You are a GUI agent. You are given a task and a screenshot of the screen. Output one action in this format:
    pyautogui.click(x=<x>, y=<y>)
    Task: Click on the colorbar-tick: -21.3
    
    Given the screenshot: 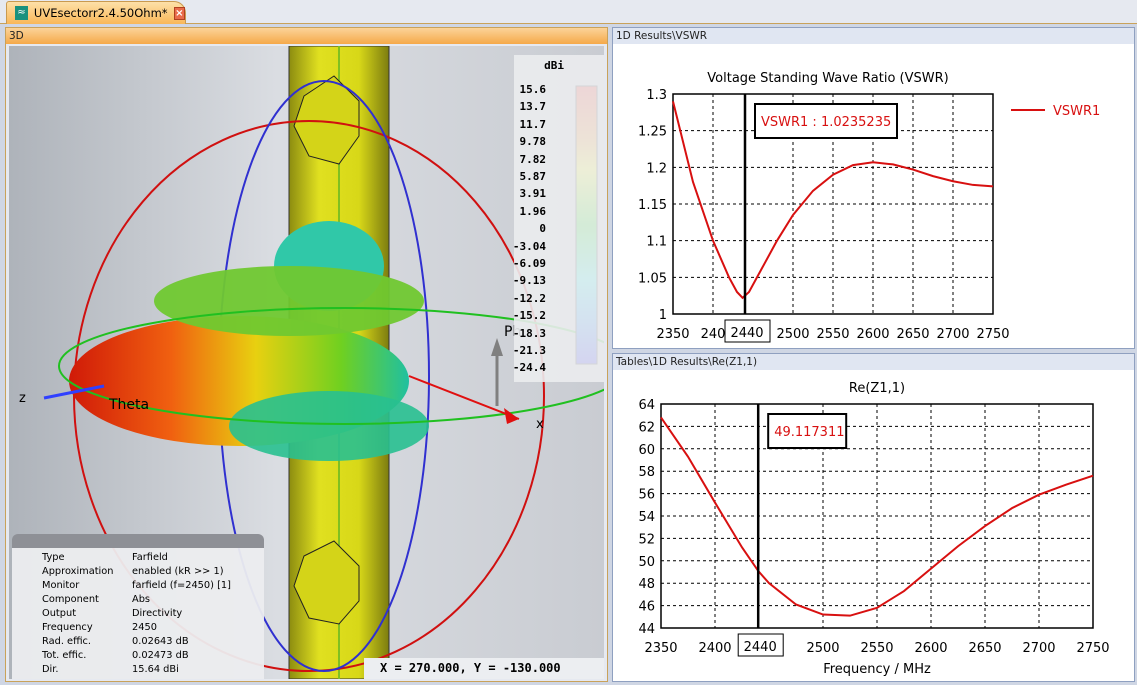 What is the action you would take?
    pyautogui.click(x=529, y=350)
    